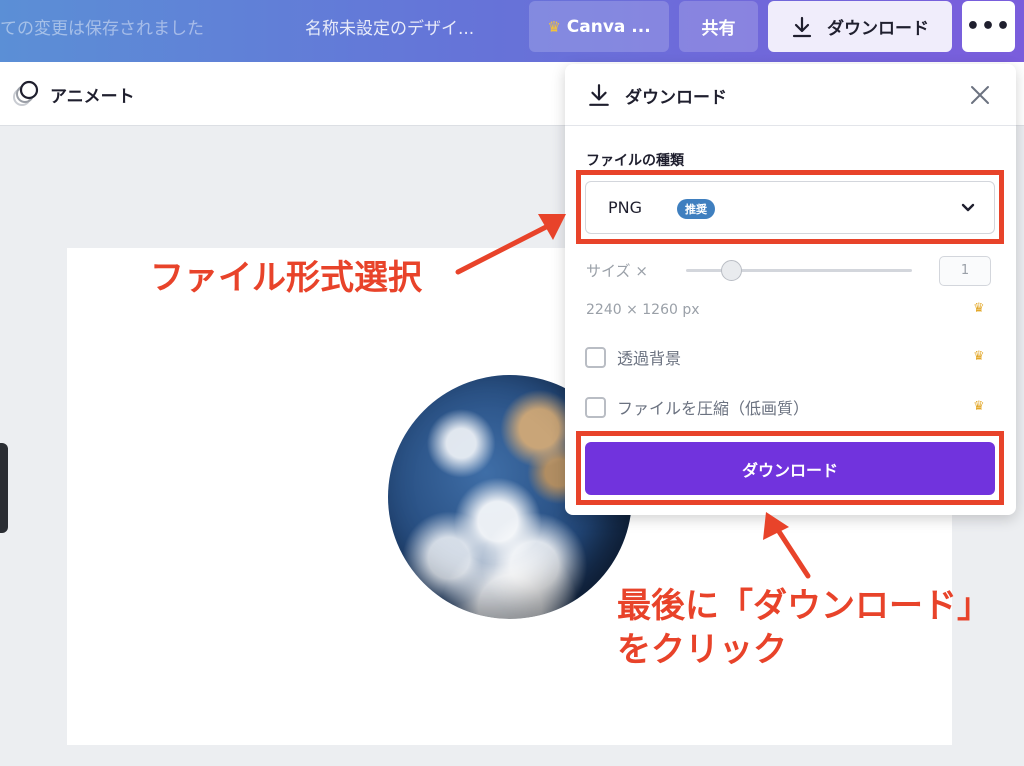 The image size is (1024, 766). I want to click on download-highlight-box, so click(790, 468).